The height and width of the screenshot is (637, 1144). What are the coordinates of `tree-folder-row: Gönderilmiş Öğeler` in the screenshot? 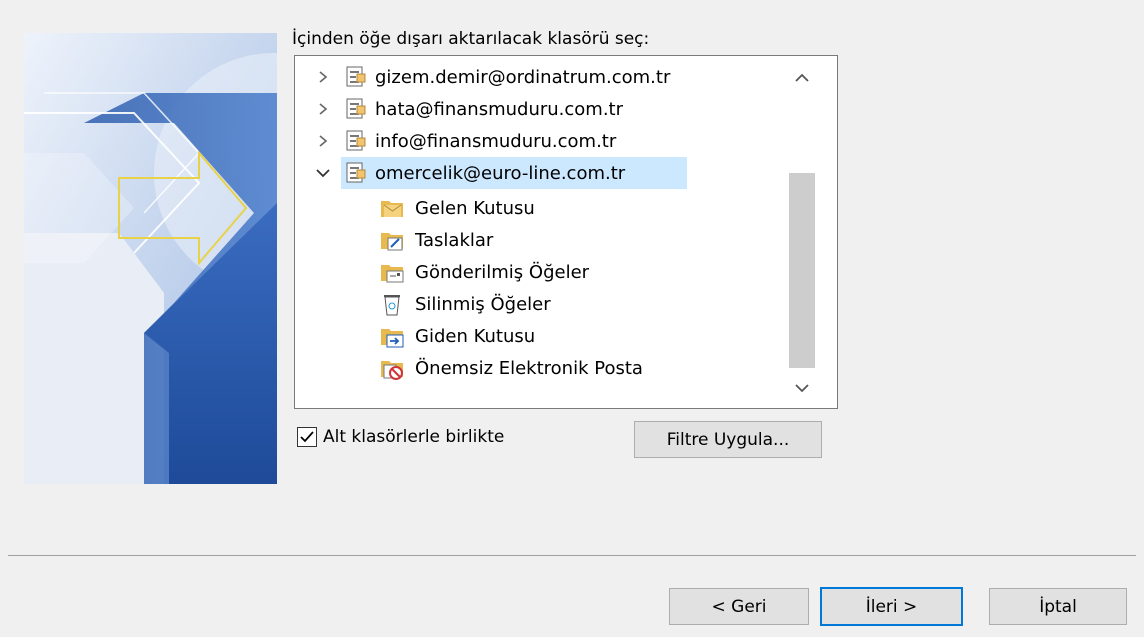 It's located at (484, 272).